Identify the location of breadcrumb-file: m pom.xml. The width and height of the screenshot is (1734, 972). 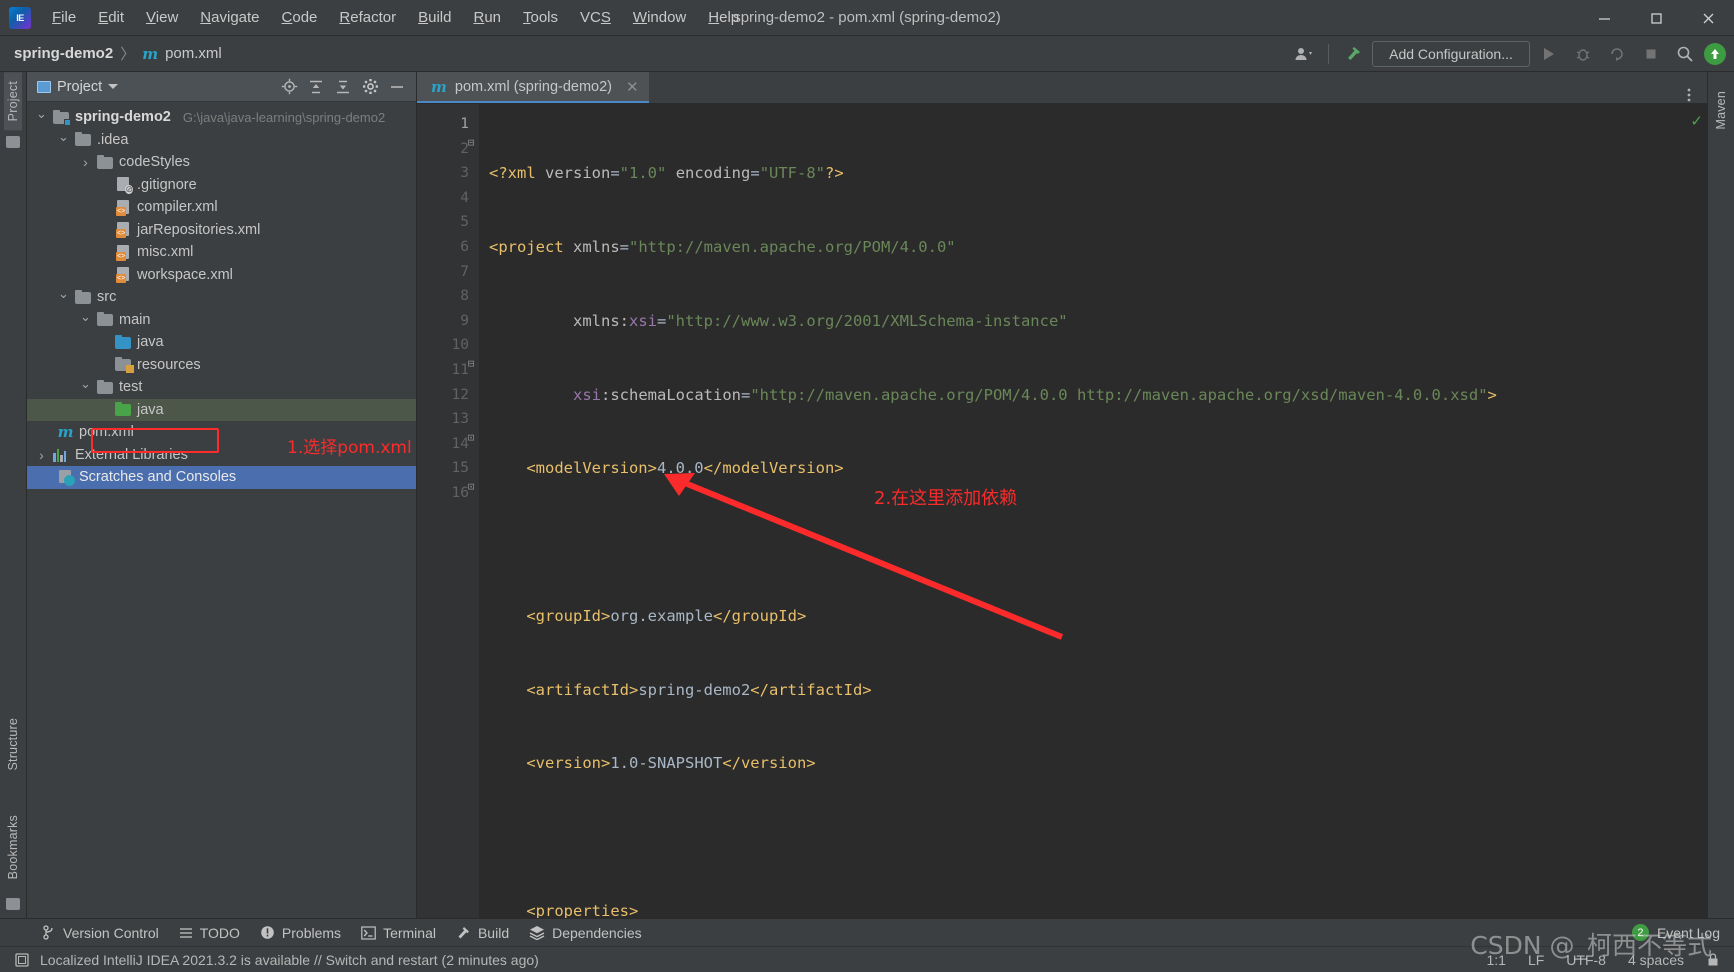
(182, 54).